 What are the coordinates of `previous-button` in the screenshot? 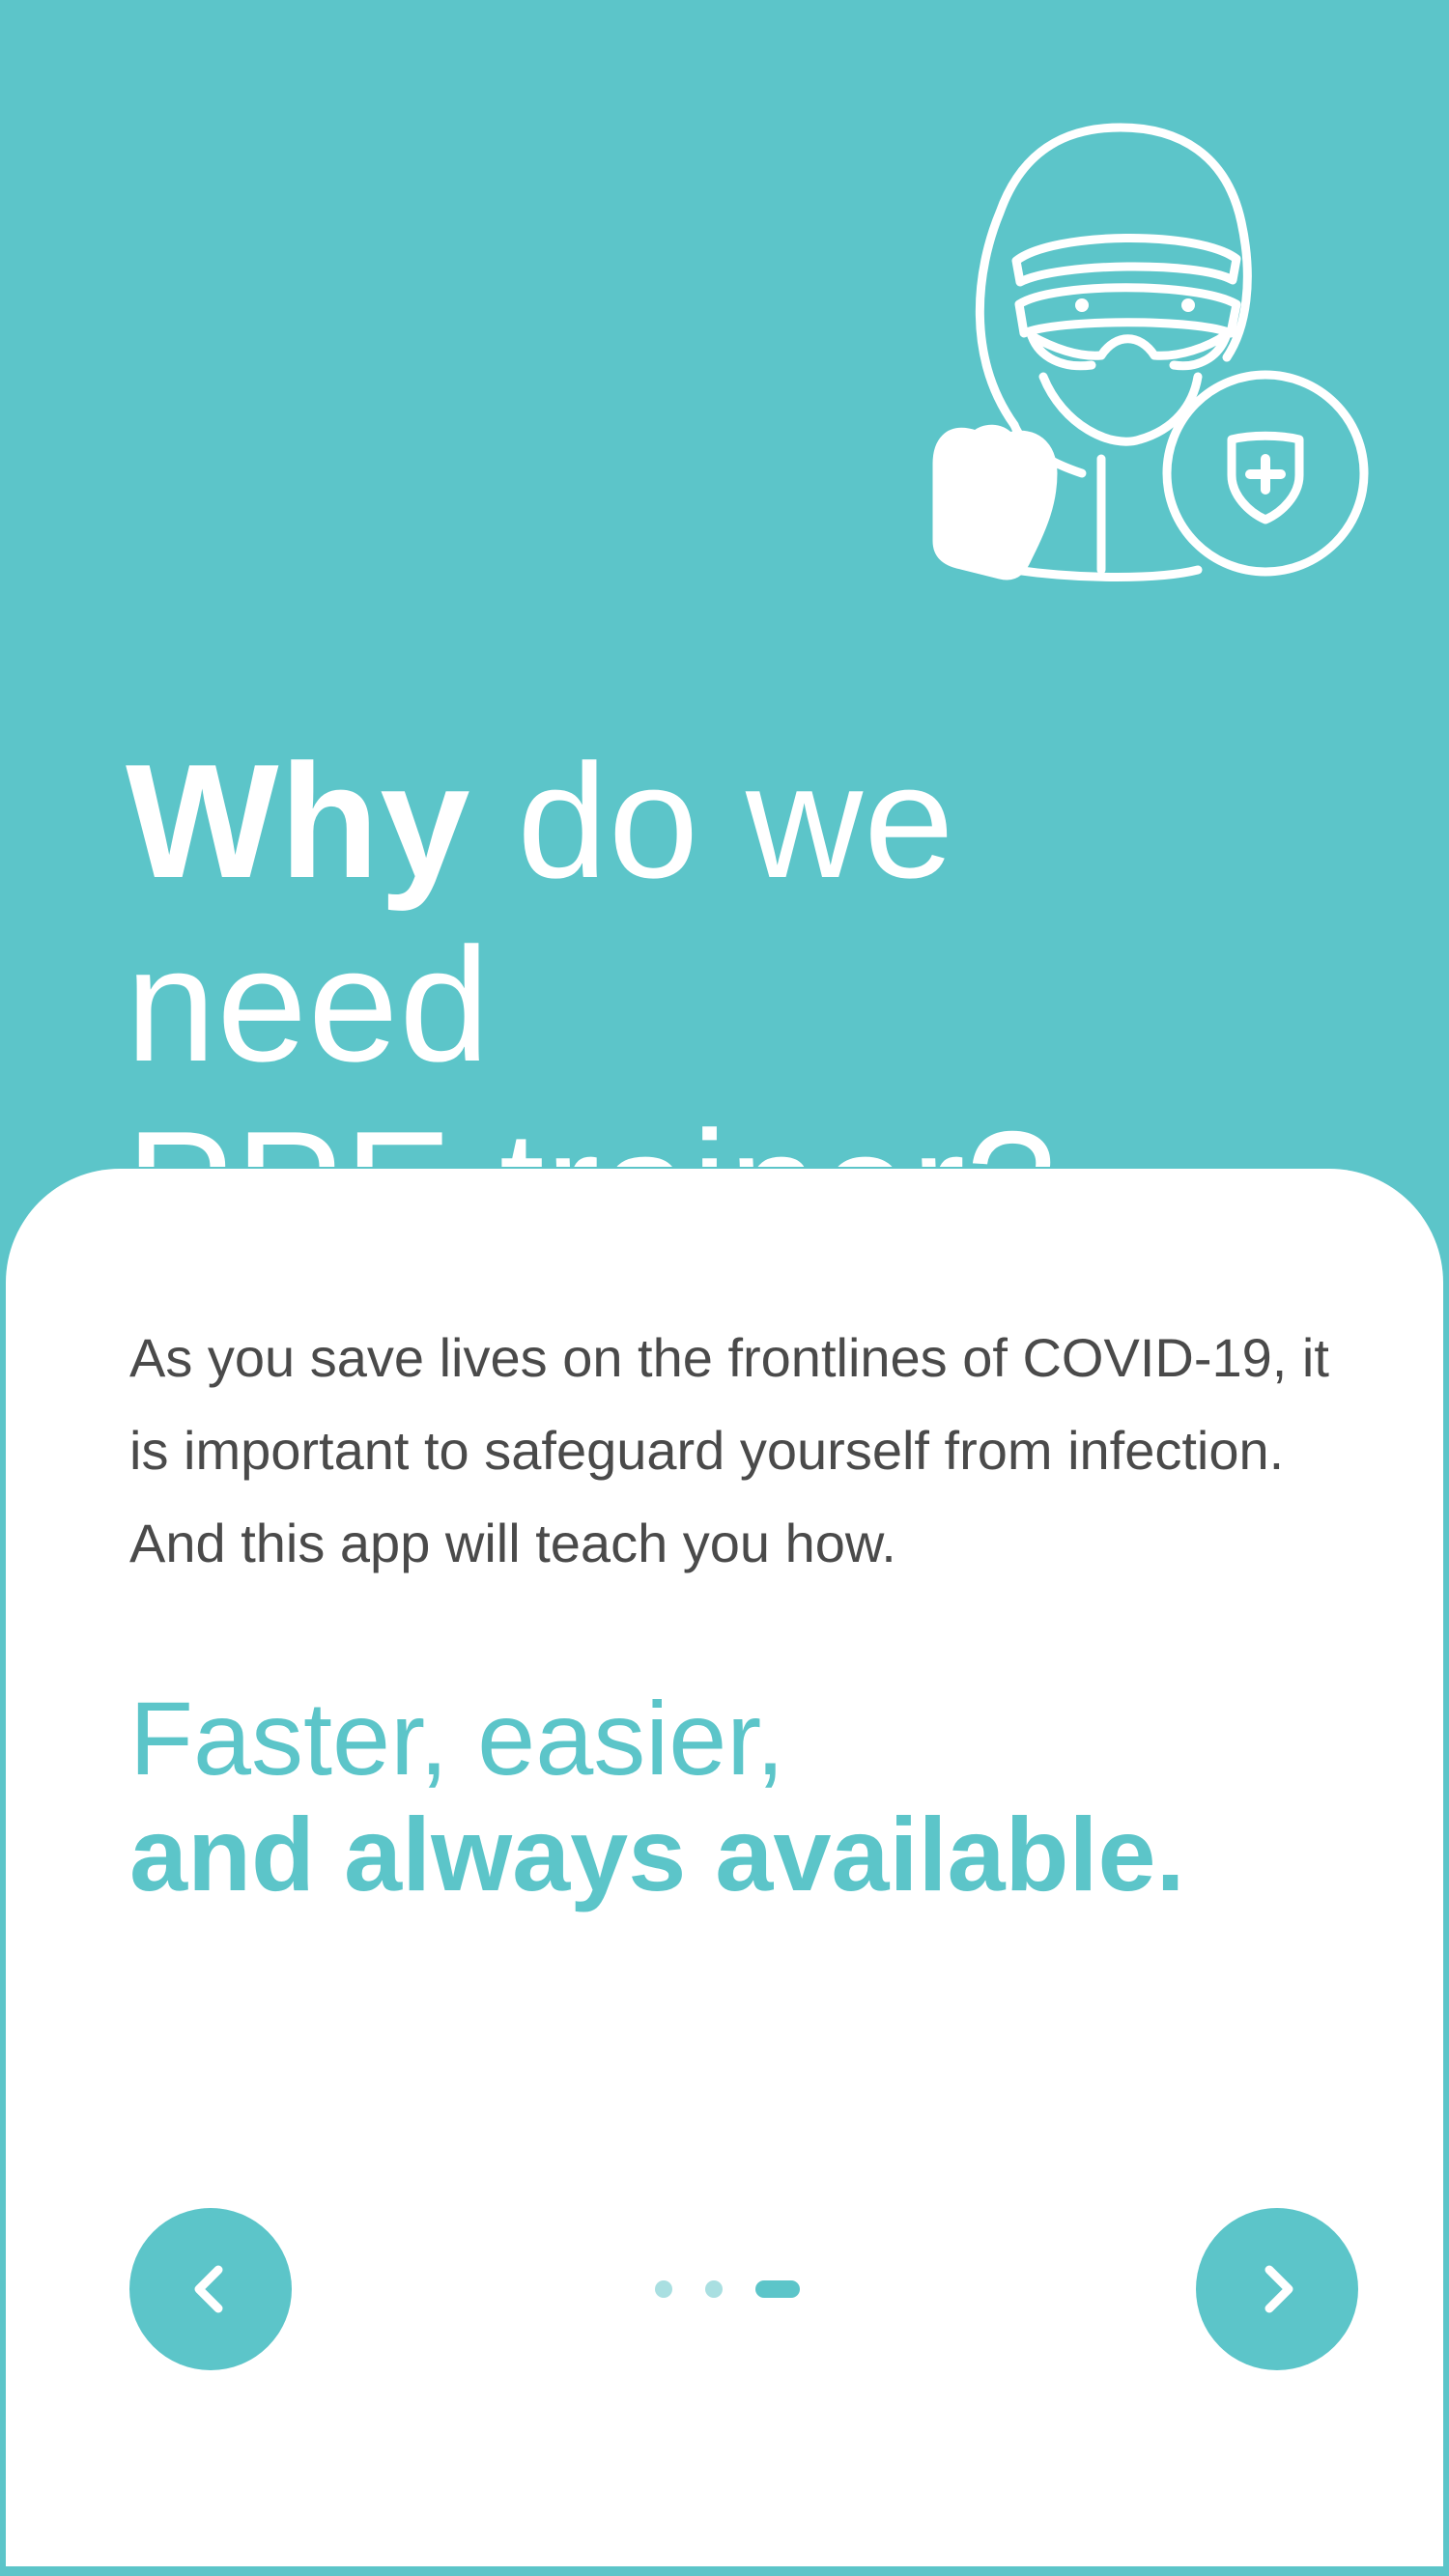 It's located at (210, 2289).